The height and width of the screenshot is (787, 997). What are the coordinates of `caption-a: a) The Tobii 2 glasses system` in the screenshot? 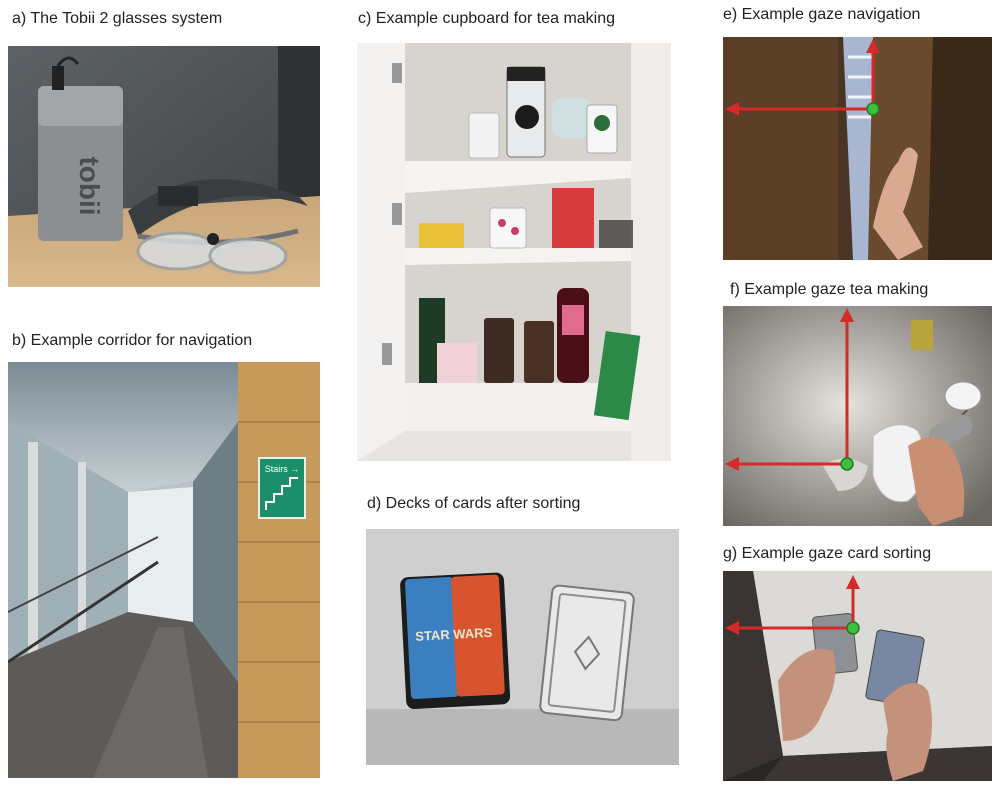 It's located at (117, 18).